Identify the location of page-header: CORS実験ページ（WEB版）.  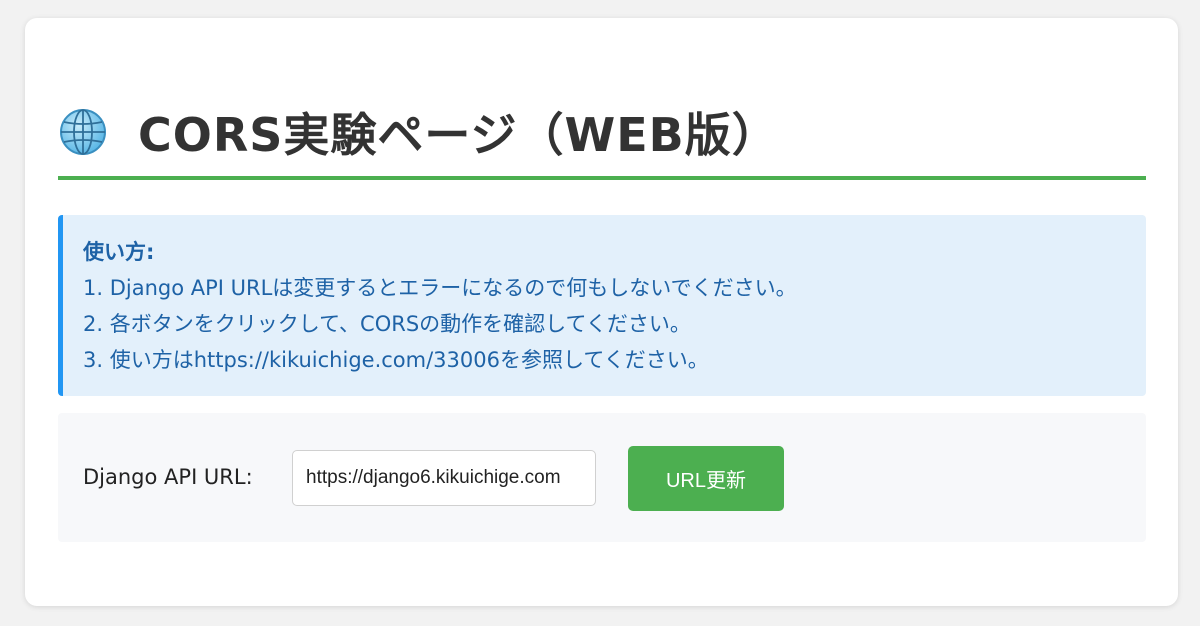
(602, 138).